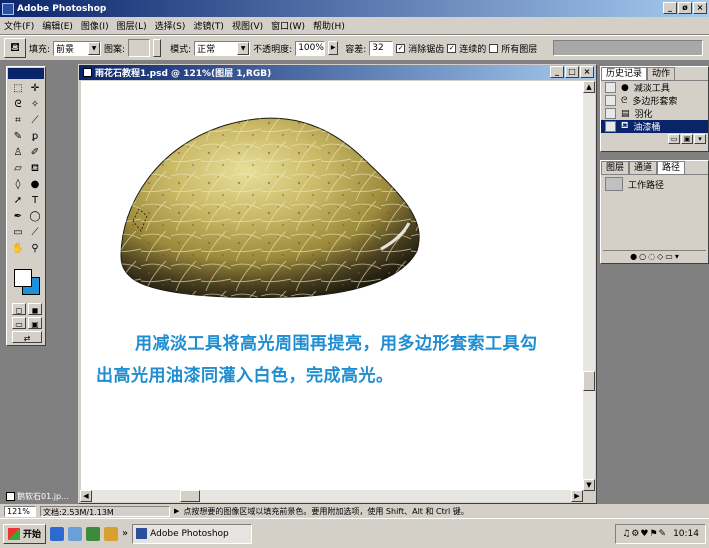  What do you see at coordinates (35, 201) in the screenshot?
I see `type-tool-icon: T` at bounding box center [35, 201].